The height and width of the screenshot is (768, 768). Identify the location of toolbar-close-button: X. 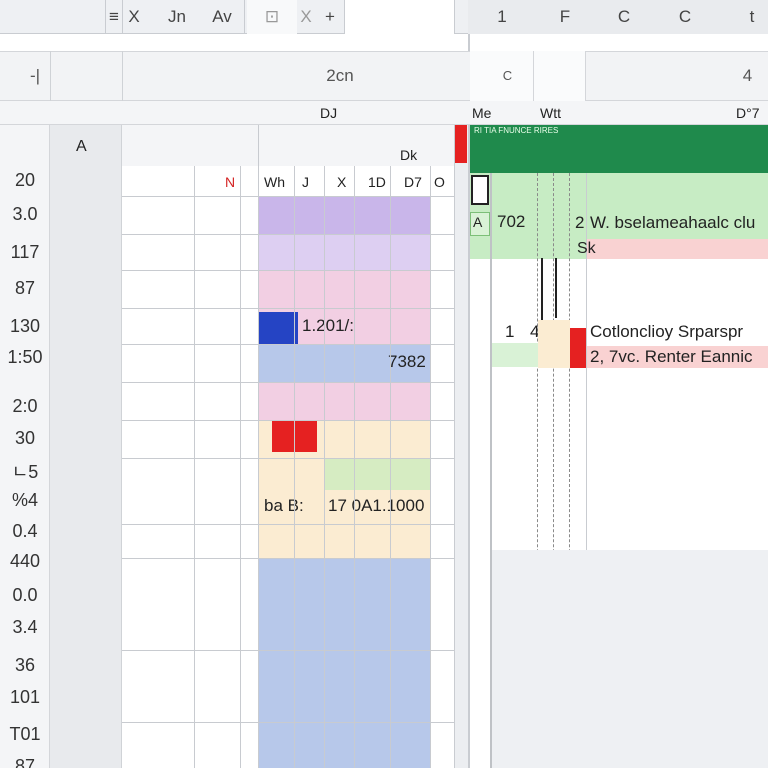
(134, 17).